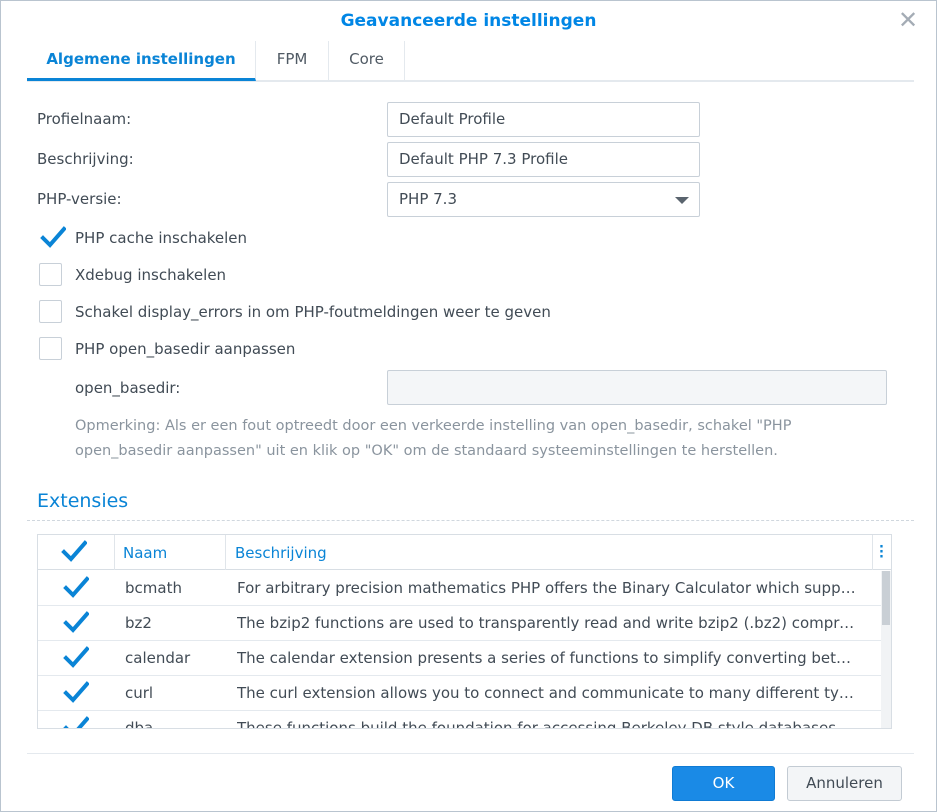 The image size is (937, 812). What do you see at coordinates (637, 387) in the screenshot?
I see `open-basedir-input` at bounding box center [637, 387].